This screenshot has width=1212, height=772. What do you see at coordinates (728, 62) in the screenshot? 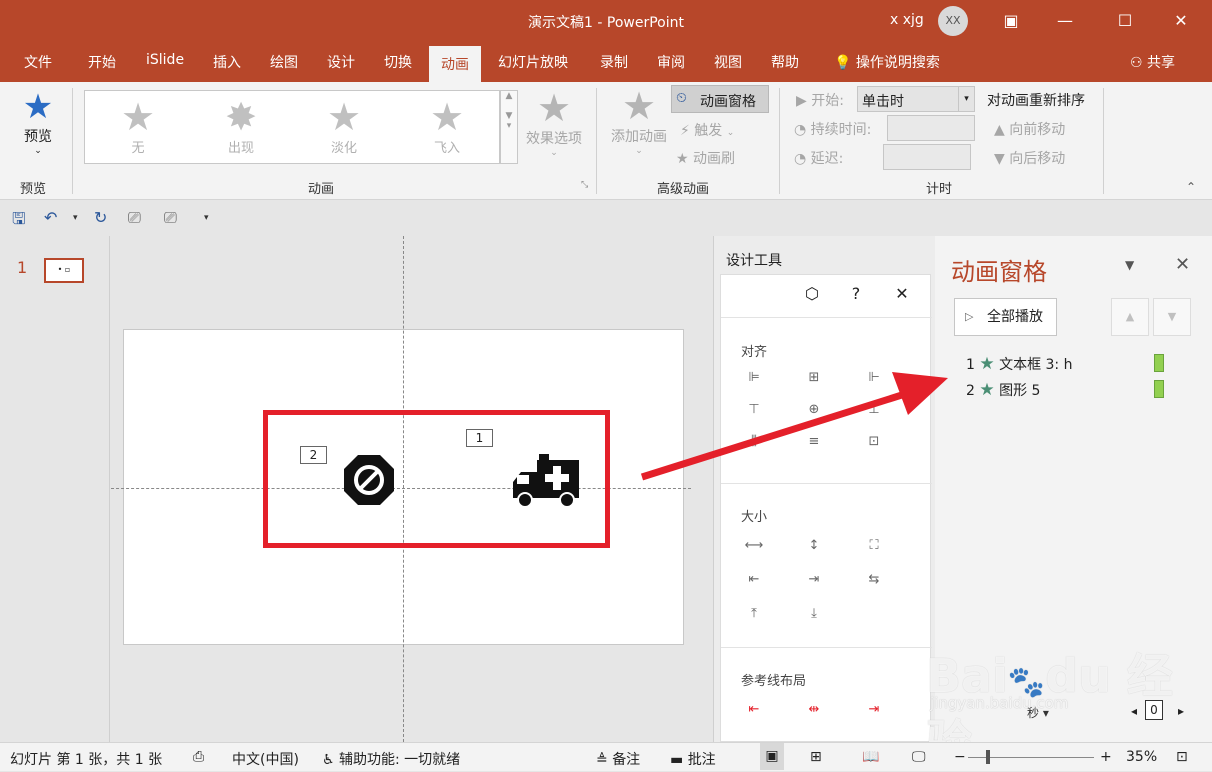
I see `tab-view: 视图` at bounding box center [728, 62].